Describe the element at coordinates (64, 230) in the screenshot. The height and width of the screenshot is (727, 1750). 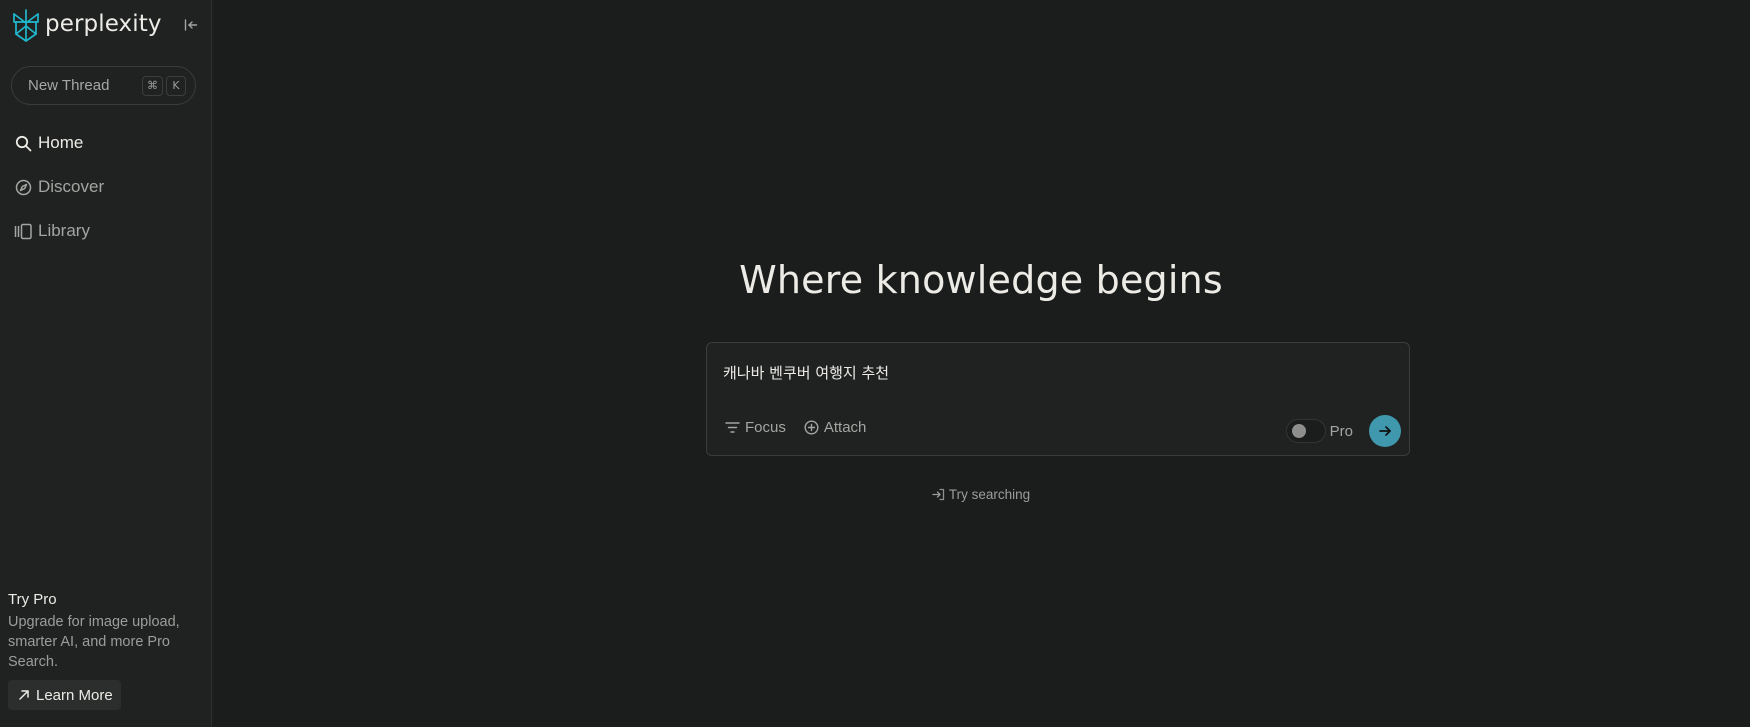
I see `sidebar-item-label: Library` at that location.